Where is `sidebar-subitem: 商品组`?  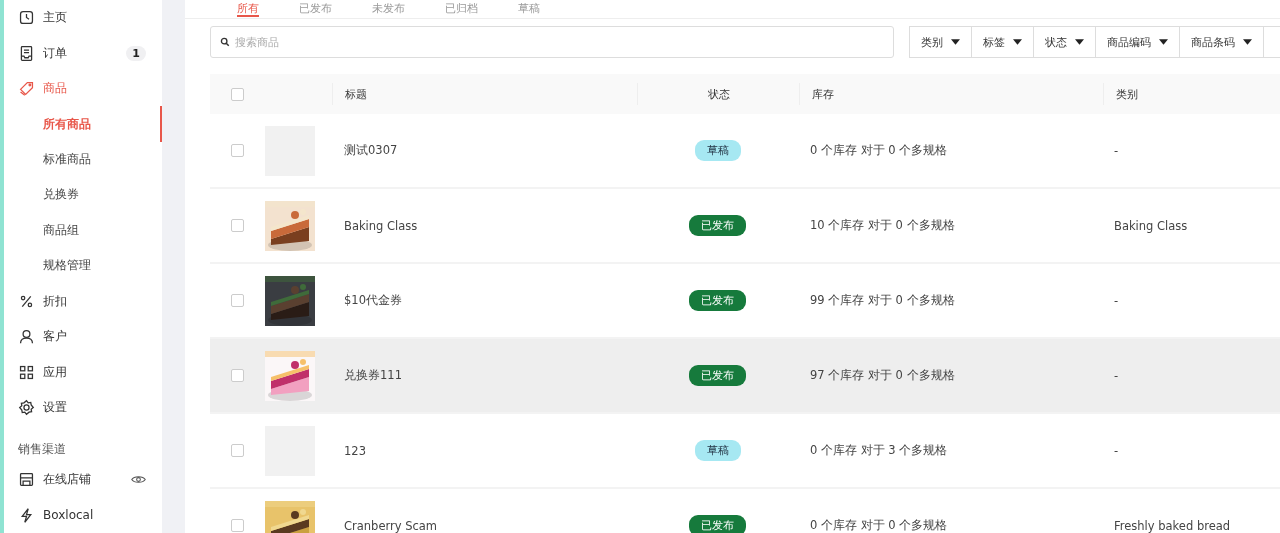
sidebar-subitem: 商品组 is located at coordinates (83, 230).